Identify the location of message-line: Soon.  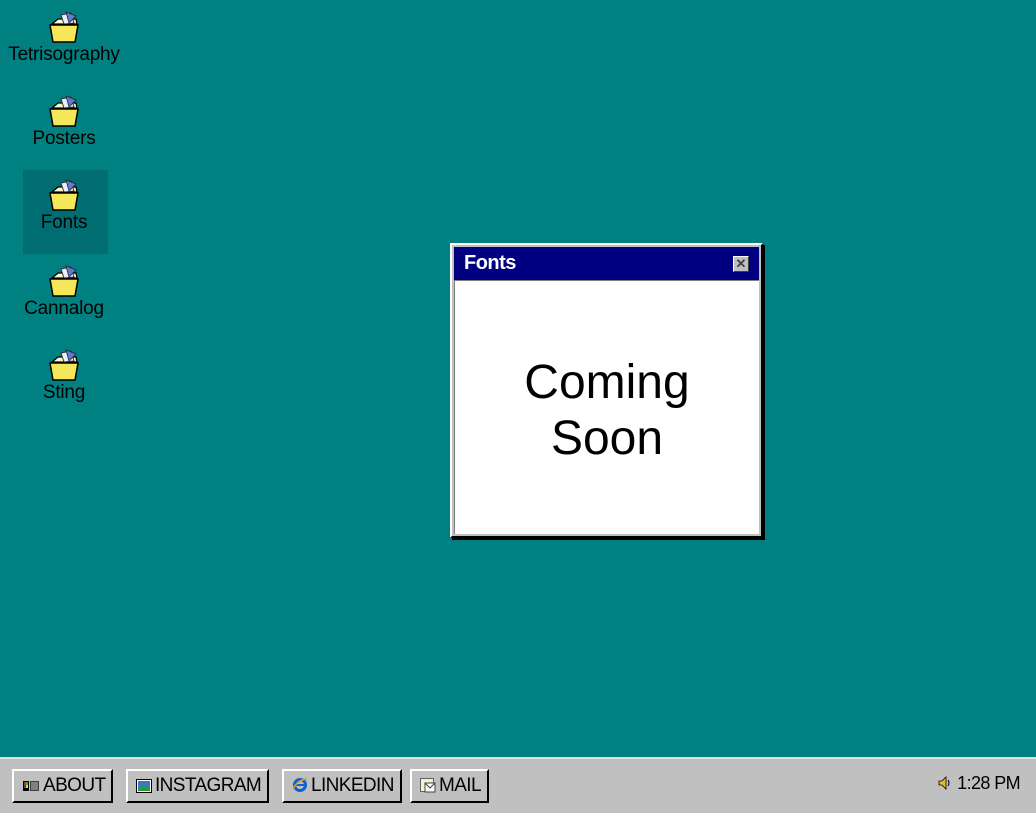
(607, 438).